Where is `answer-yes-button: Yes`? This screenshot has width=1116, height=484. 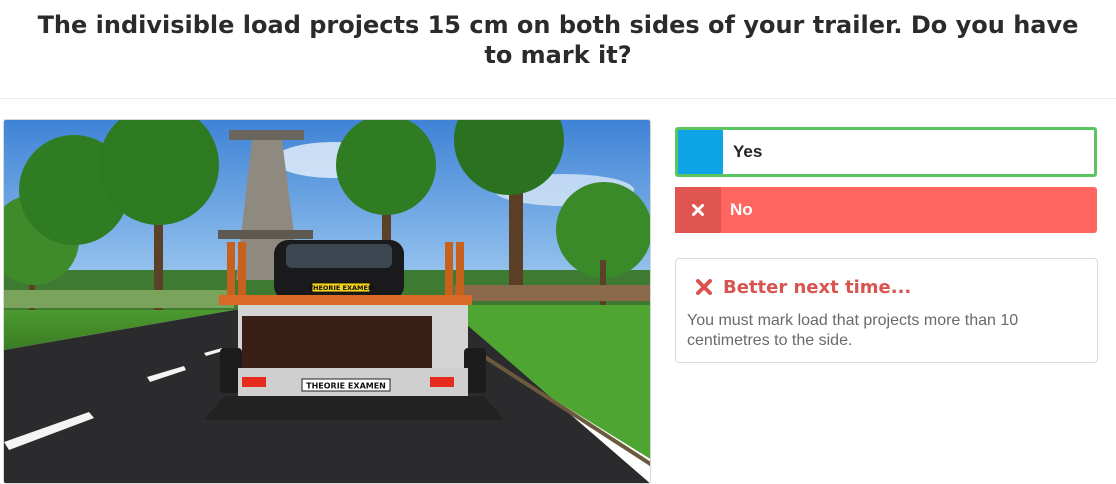 answer-yes-button: Yes is located at coordinates (886, 152).